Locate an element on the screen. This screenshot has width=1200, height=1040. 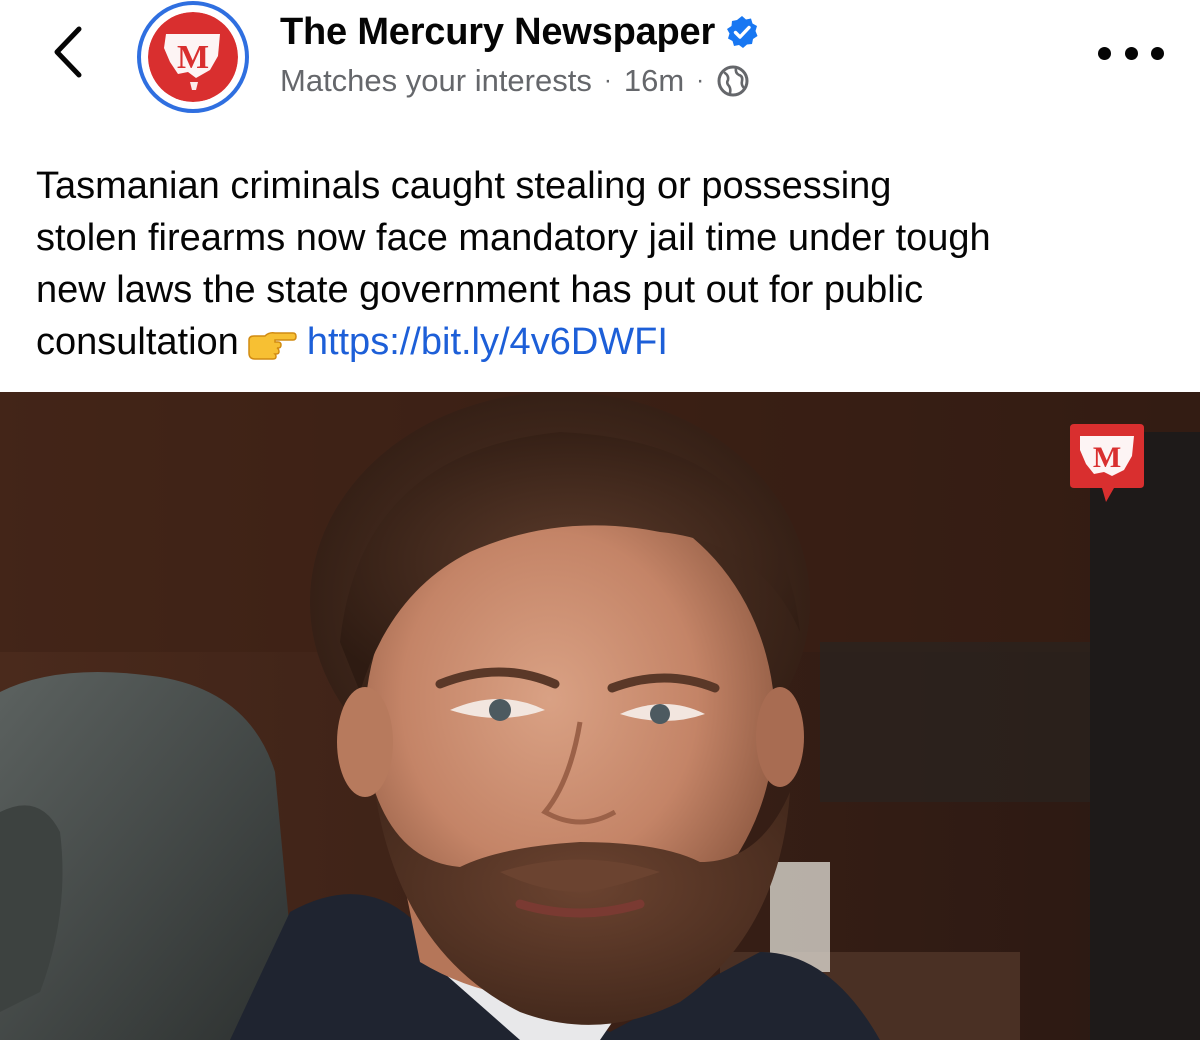
back-button is located at coordinates (68, 52).